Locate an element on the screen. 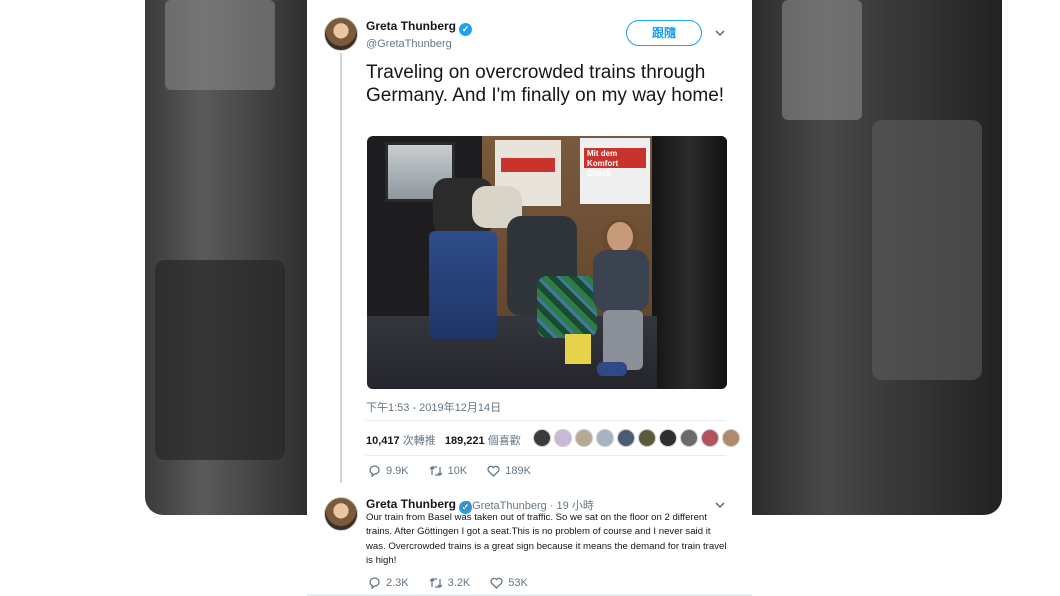  reply-avatar is located at coordinates (341, 514).